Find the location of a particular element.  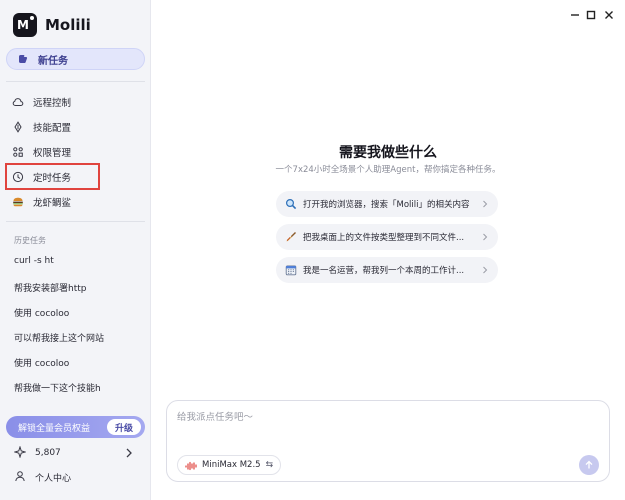

broom-icon is located at coordinates (291, 237).